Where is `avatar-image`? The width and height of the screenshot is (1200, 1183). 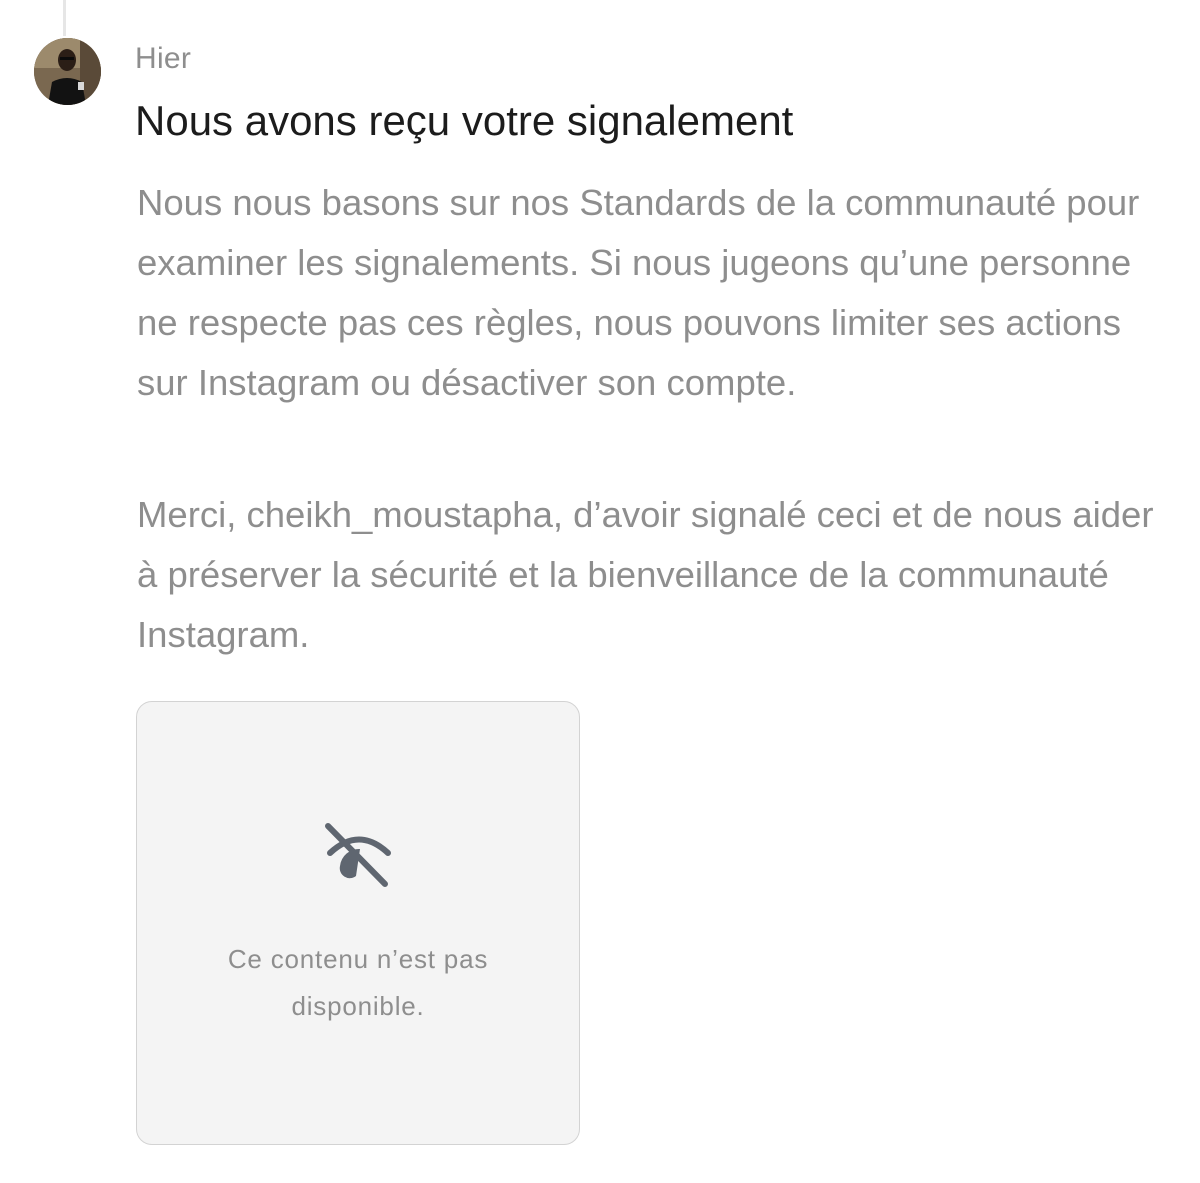
avatar-image is located at coordinates (67, 71).